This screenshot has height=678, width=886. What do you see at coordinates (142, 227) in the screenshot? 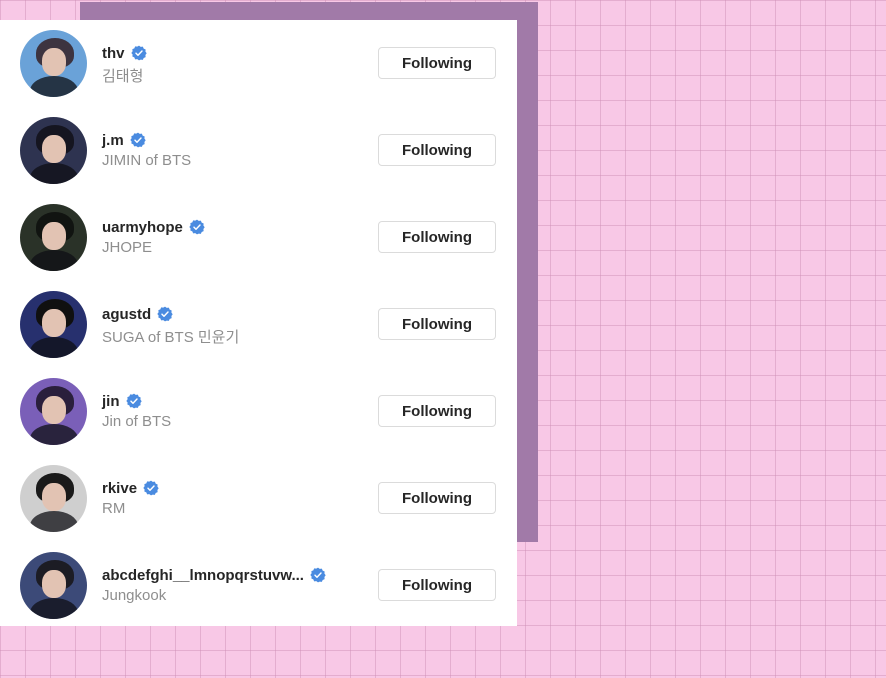
I see `username: uarmyhope` at bounding box center [142, 227].